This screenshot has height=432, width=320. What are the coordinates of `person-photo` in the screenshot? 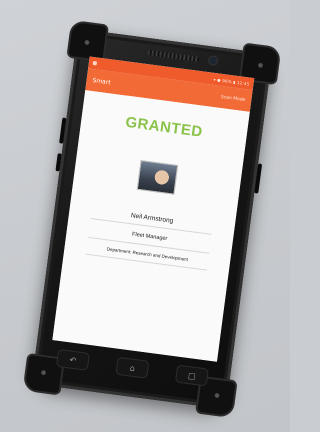 It's located at (157, 177).